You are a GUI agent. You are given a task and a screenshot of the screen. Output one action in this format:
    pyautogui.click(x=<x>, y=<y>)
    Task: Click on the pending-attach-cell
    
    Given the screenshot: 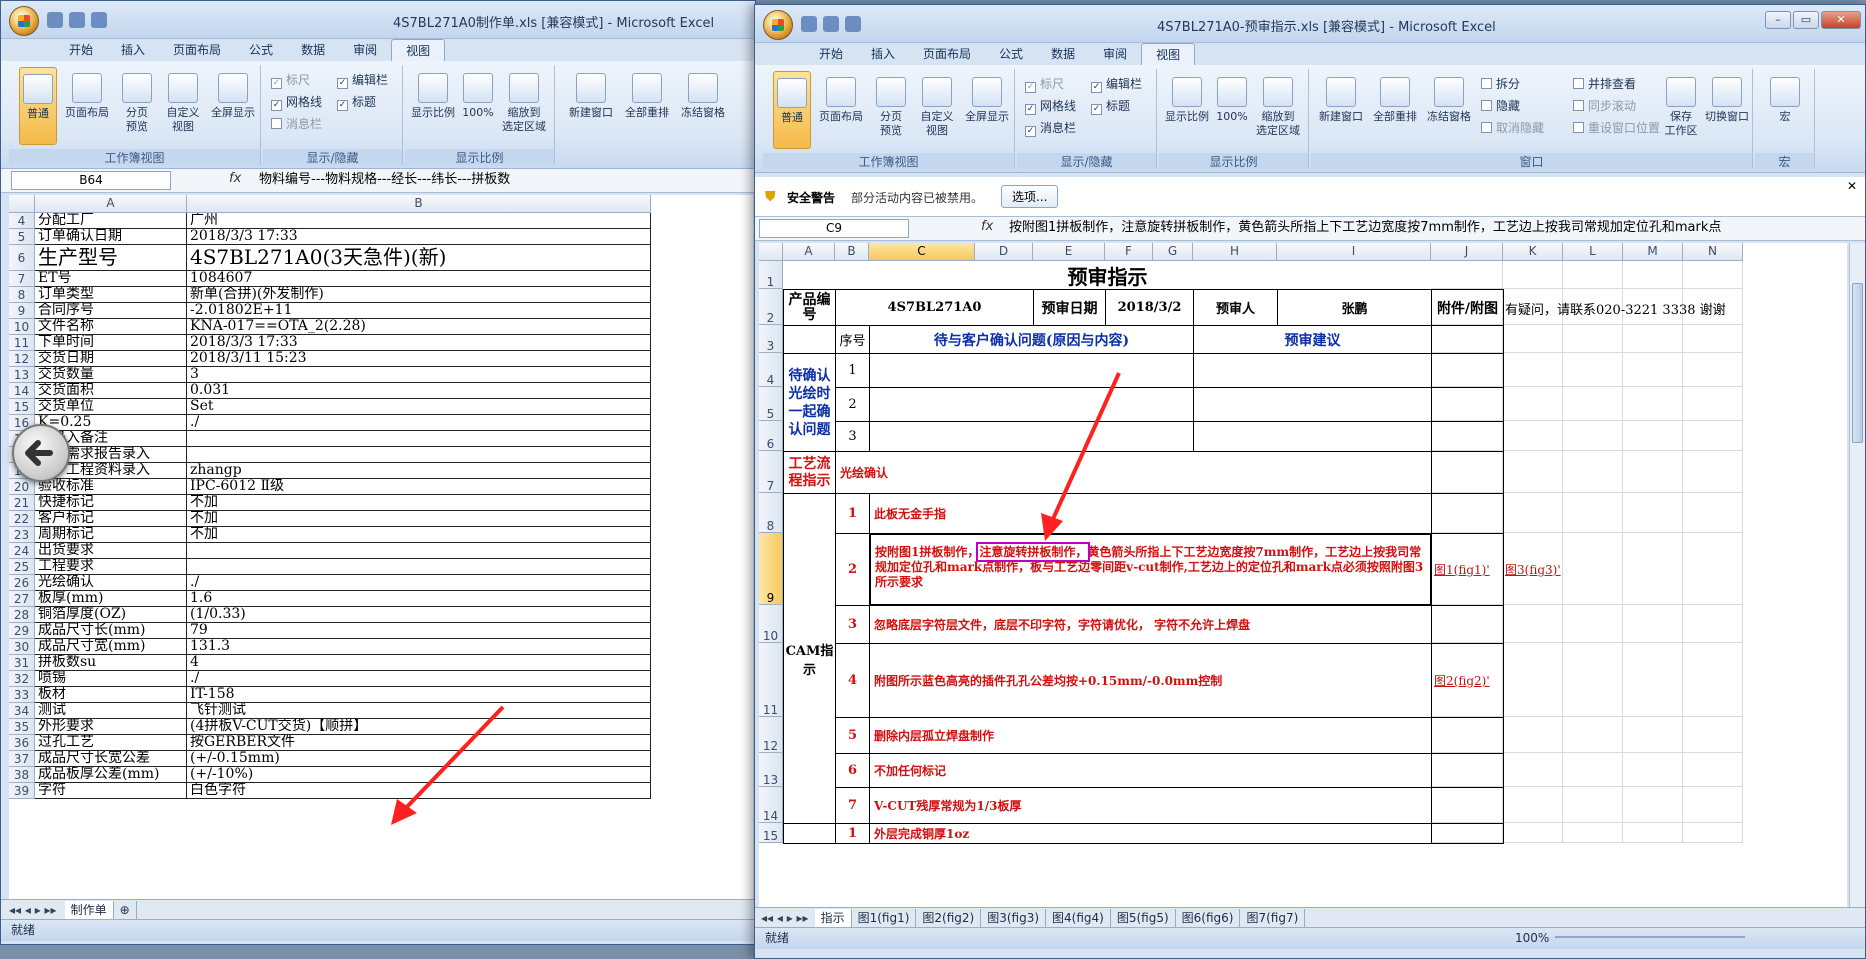 What is the action you would take?
    pyautogui.click(x=1467, y=436)
    